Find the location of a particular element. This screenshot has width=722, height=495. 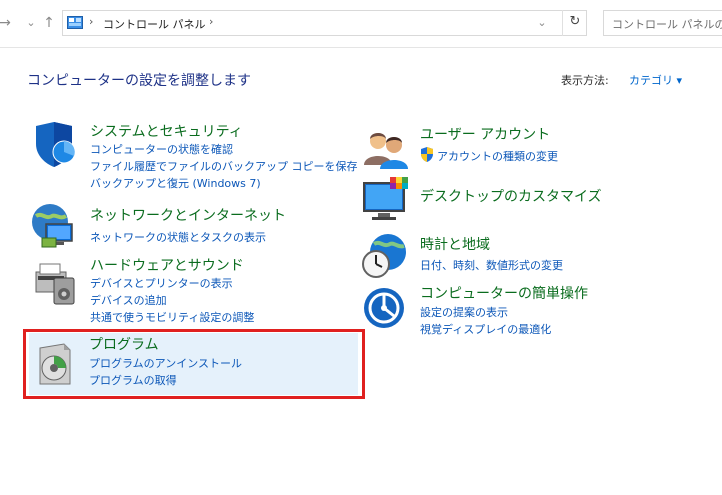

navigation-bar: → ⌄ ↑ › コントロール パネル › ⌄ ↻ コントロール パネルの検 is located at coordinates (361, 24).